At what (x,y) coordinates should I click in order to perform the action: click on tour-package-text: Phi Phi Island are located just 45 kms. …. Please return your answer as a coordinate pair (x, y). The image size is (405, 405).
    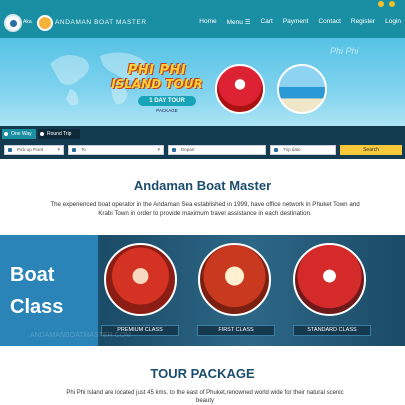
    Looking at the image, I should click on (205, 397).